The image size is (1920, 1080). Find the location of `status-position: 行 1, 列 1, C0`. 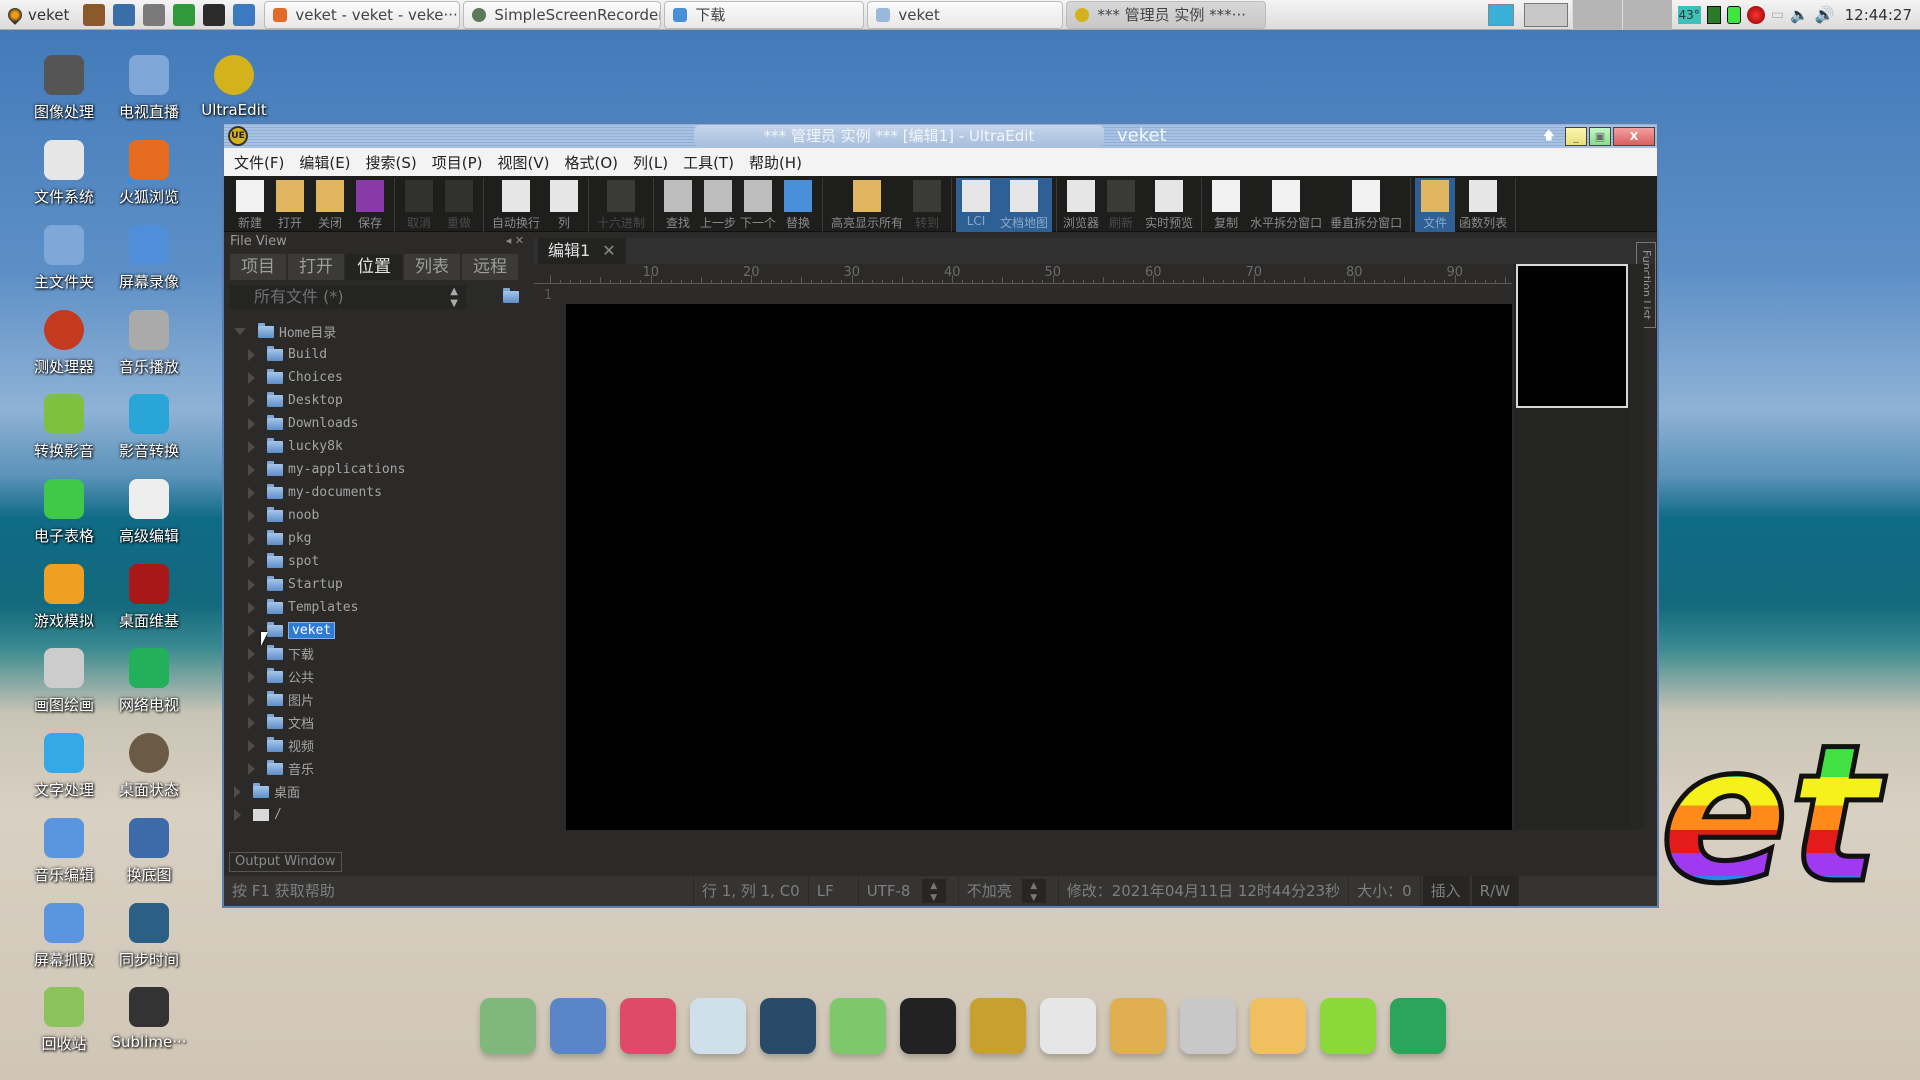

status-position: 行 1, 列 1, C0 is located at coordinates (751, 891).